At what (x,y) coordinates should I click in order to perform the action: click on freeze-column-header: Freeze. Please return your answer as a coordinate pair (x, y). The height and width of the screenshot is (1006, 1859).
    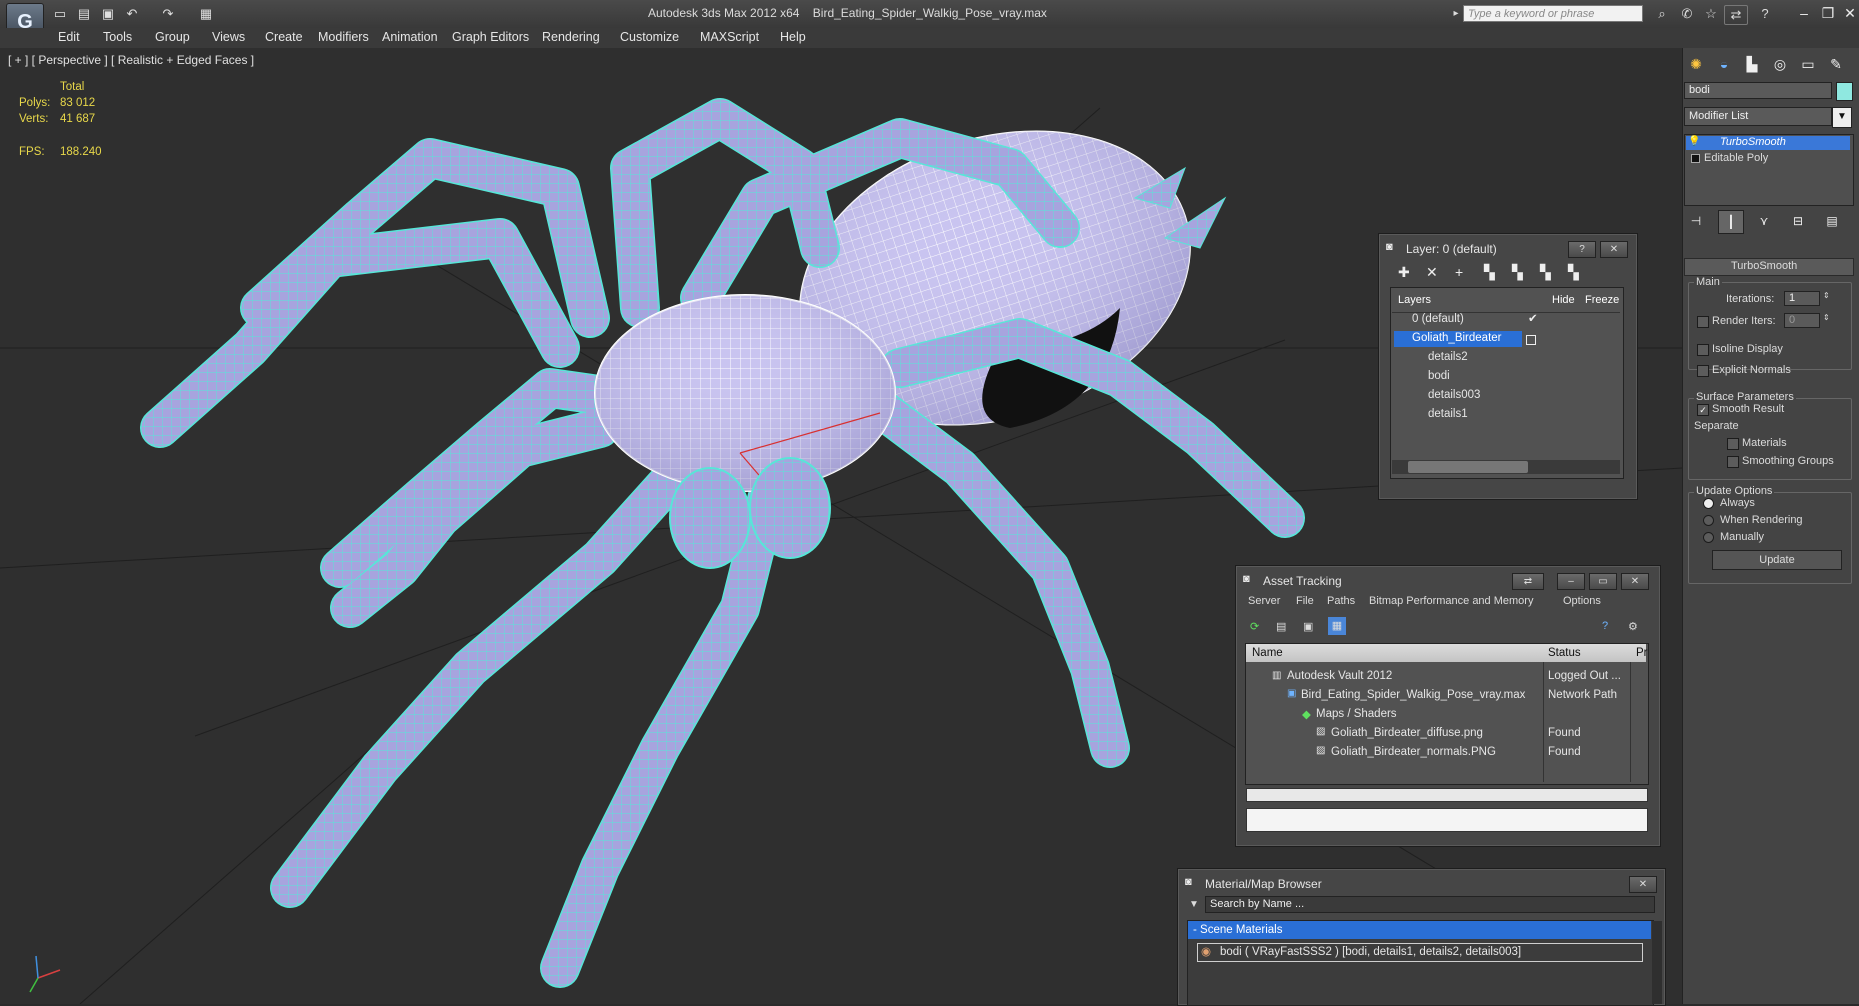
    Looking at the image, I should click on (1602, 300).